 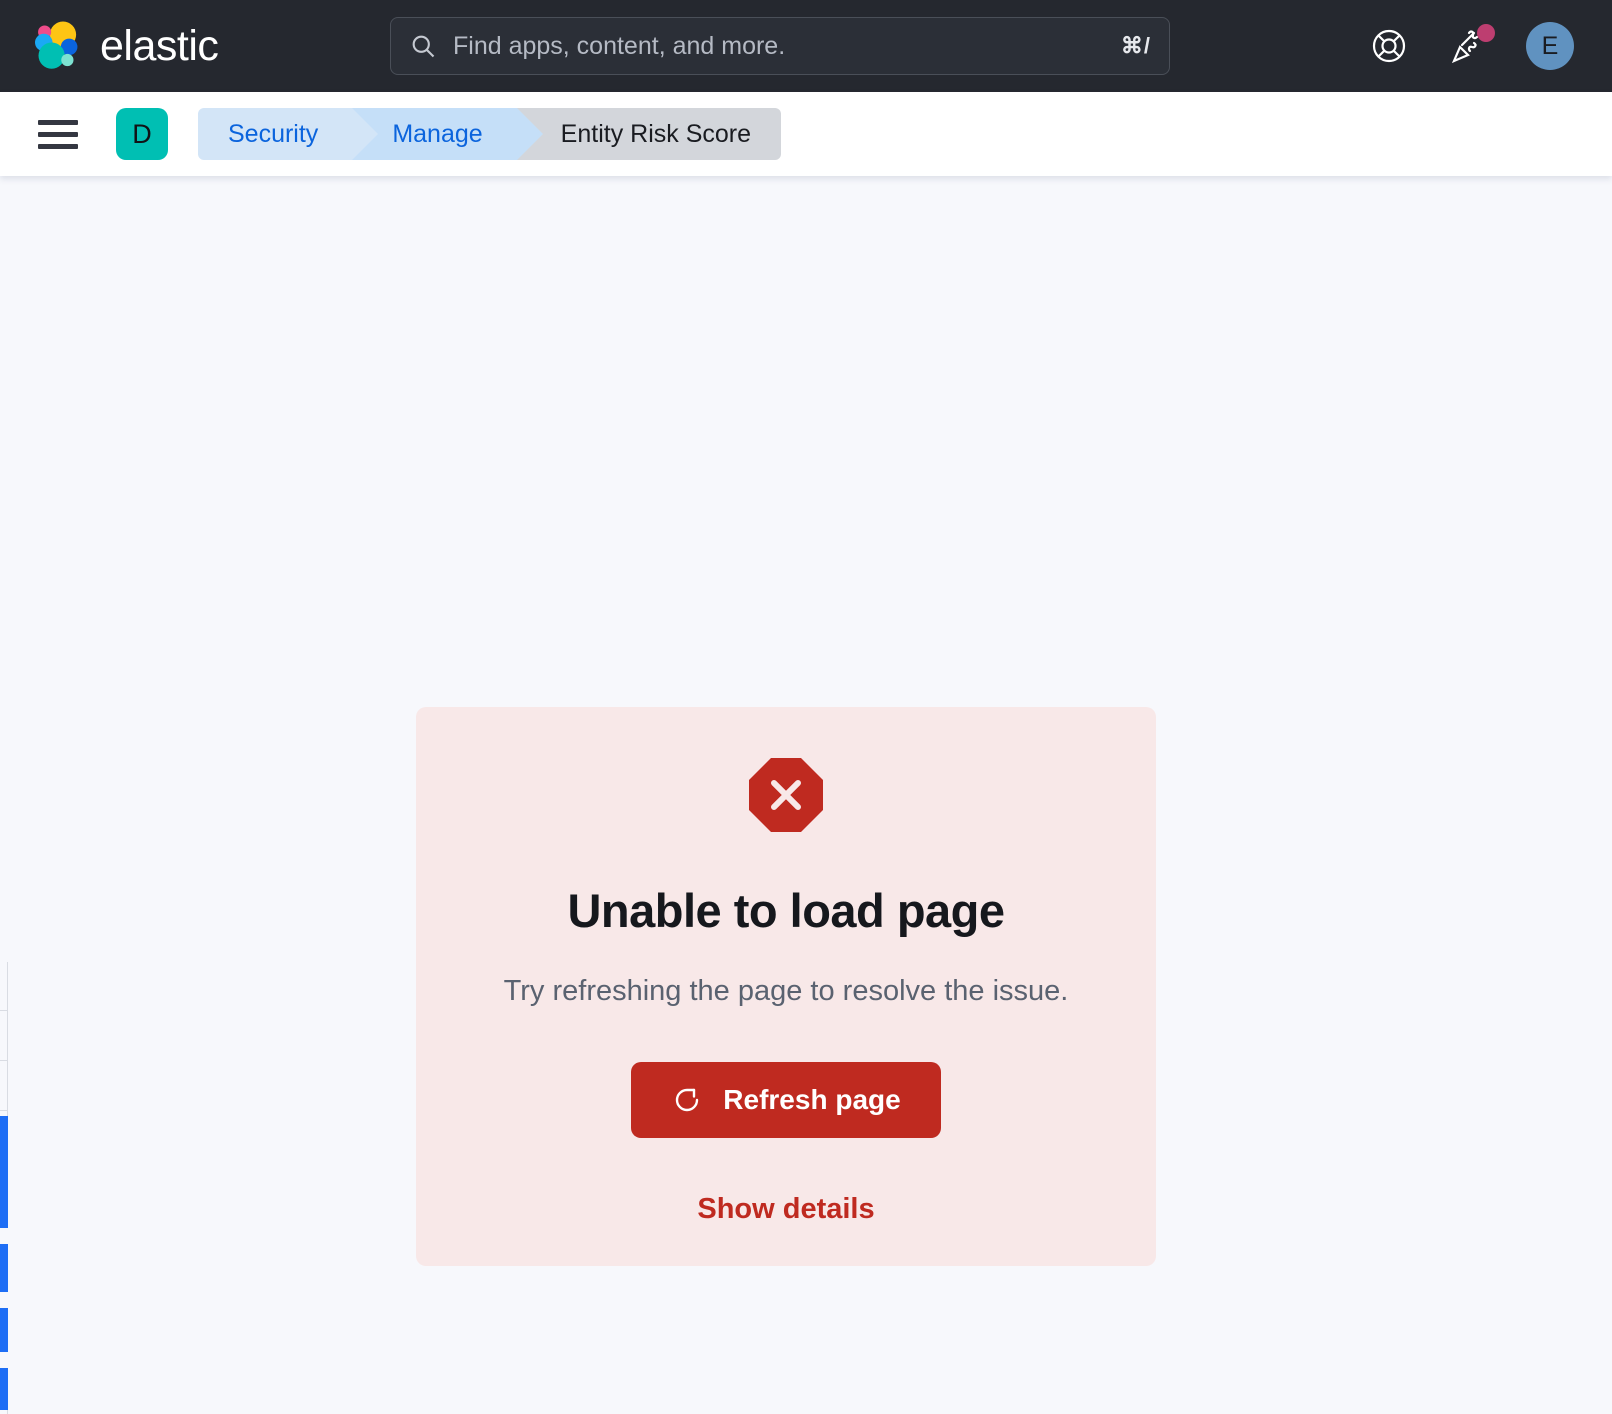 I want to click on help-button, so click(x=1389, y=46).